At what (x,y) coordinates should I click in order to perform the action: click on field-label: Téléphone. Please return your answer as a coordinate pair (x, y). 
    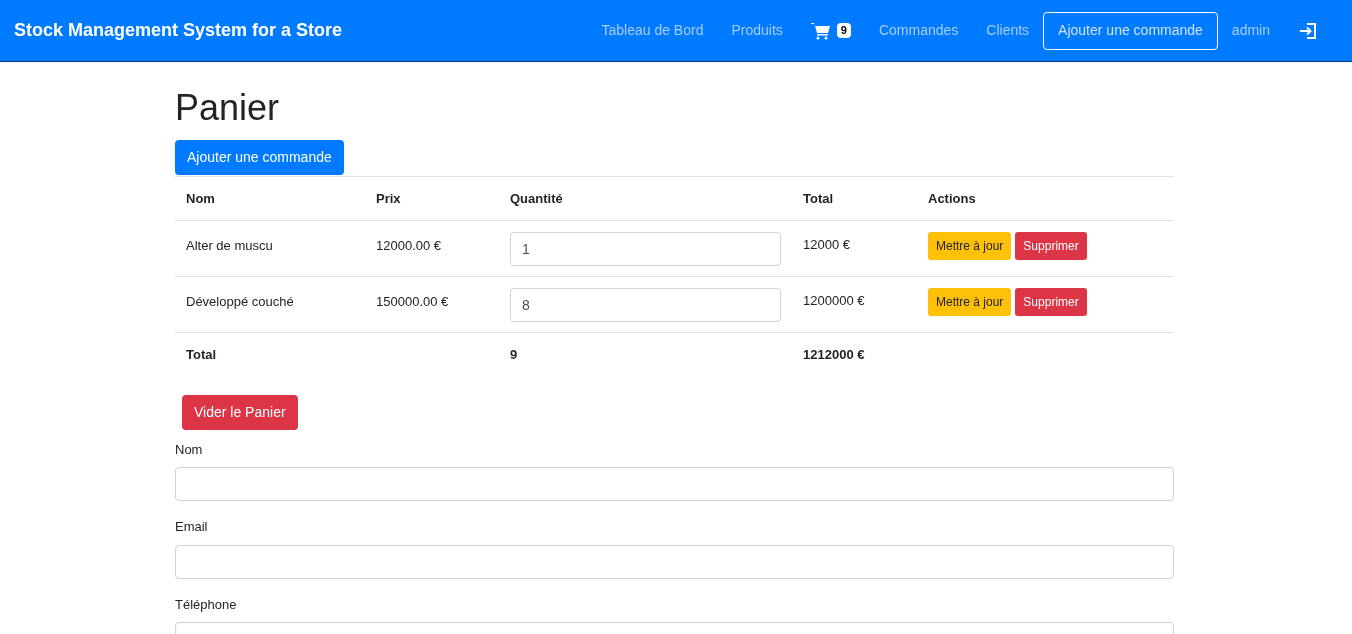
    Looking at the image, I should click on (206, 604).